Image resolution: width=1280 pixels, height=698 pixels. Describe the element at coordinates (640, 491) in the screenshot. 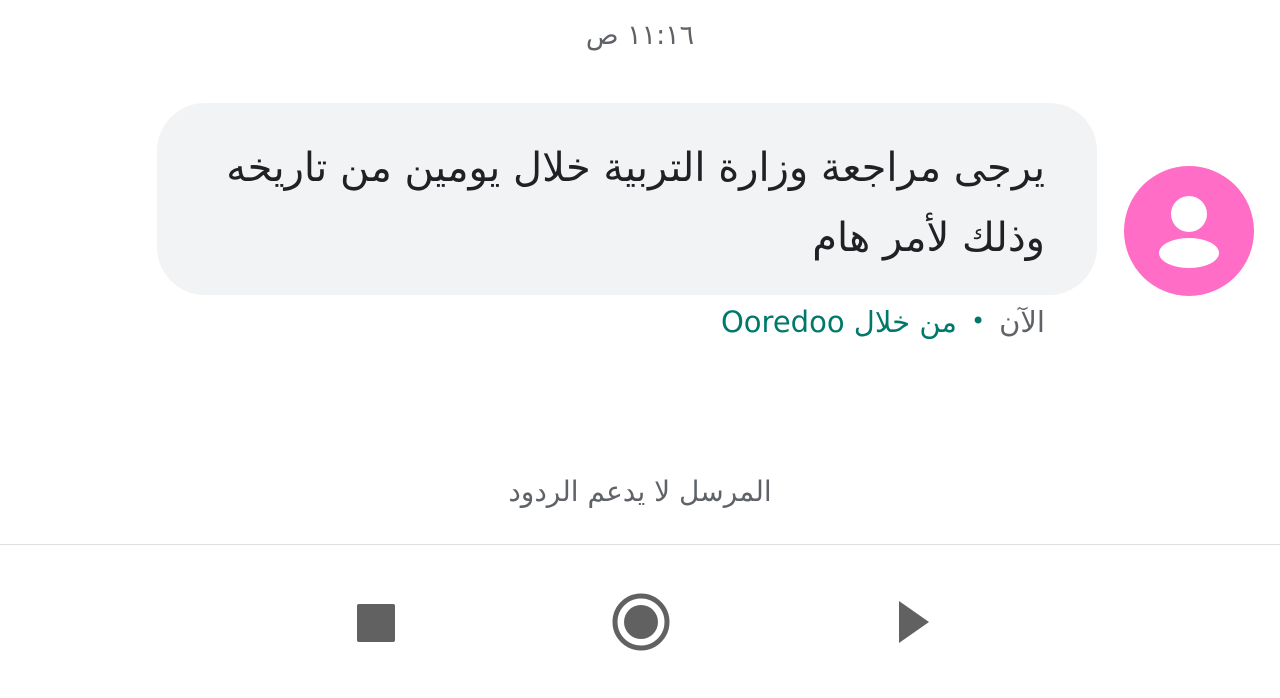

I see `no-reply-notice: المرسل لا يدعم الردود` at that location.